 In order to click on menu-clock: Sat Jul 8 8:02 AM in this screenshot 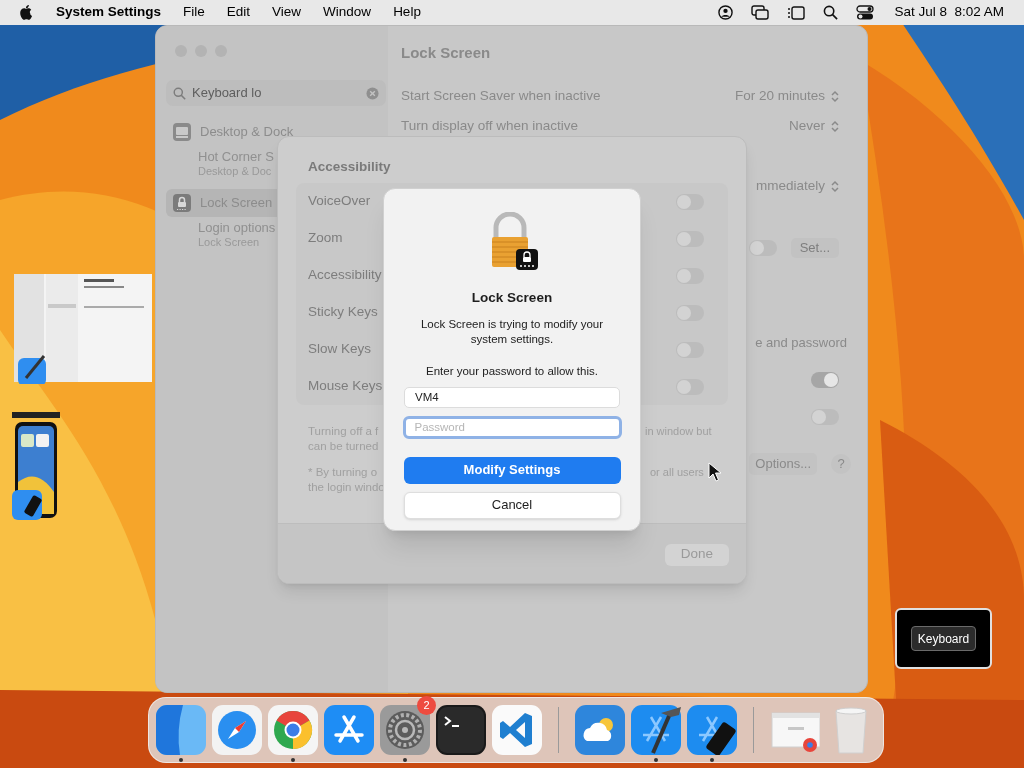, I will do `click(949, 12)`.